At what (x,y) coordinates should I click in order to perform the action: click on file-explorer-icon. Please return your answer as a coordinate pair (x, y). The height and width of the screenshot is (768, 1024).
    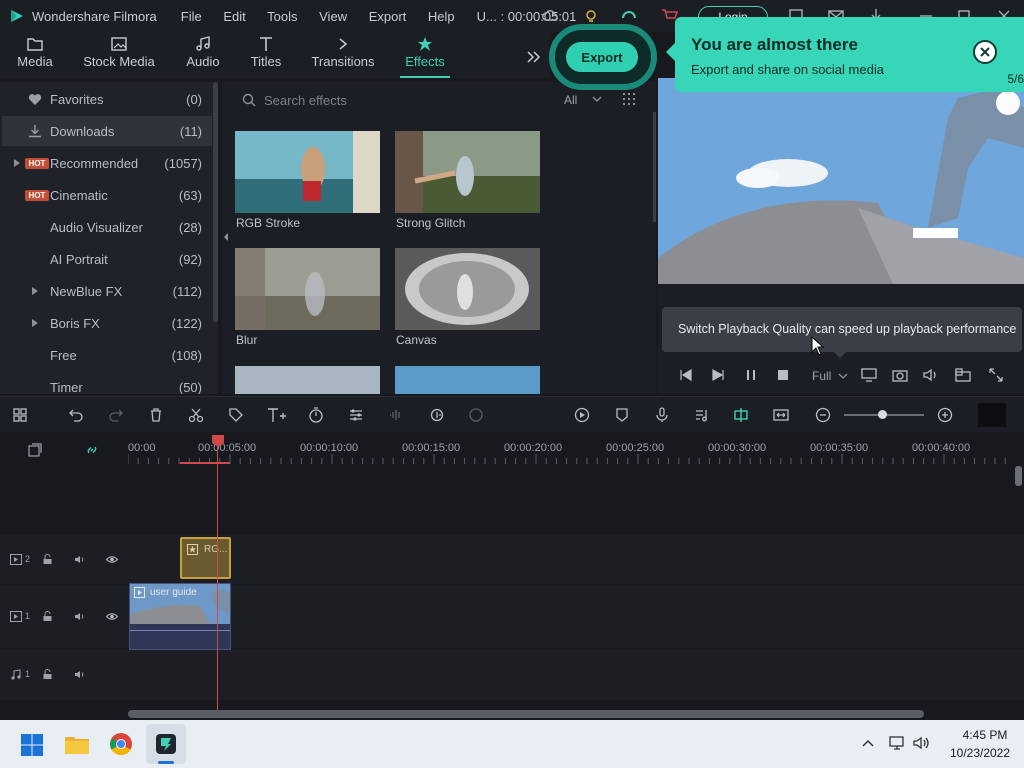
    Looking at the image, I should click on (77, 744).